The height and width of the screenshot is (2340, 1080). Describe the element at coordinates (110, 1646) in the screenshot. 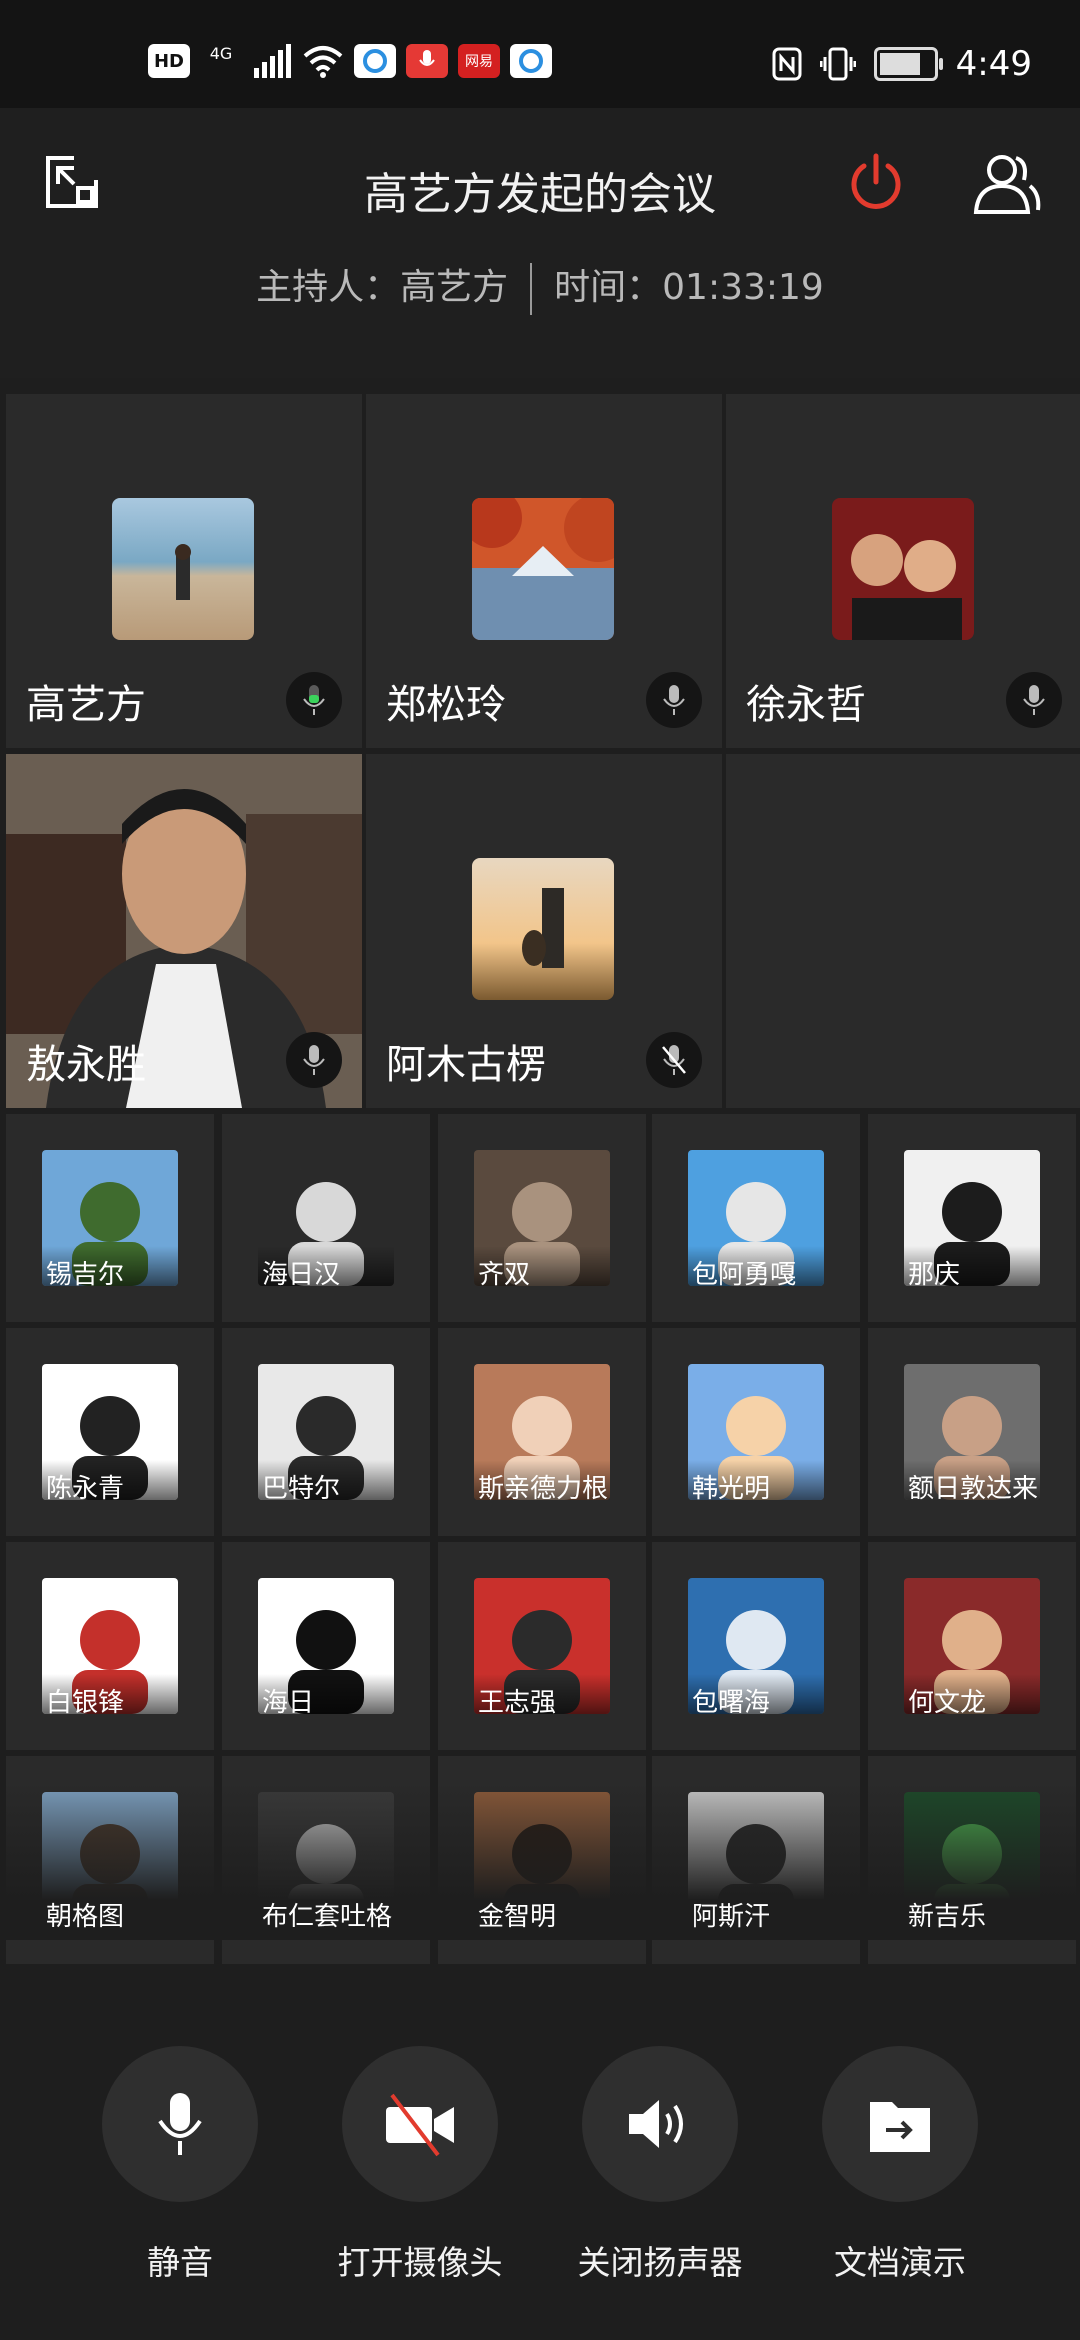

I see `participant-grid-tile: 白银锋` at that location.